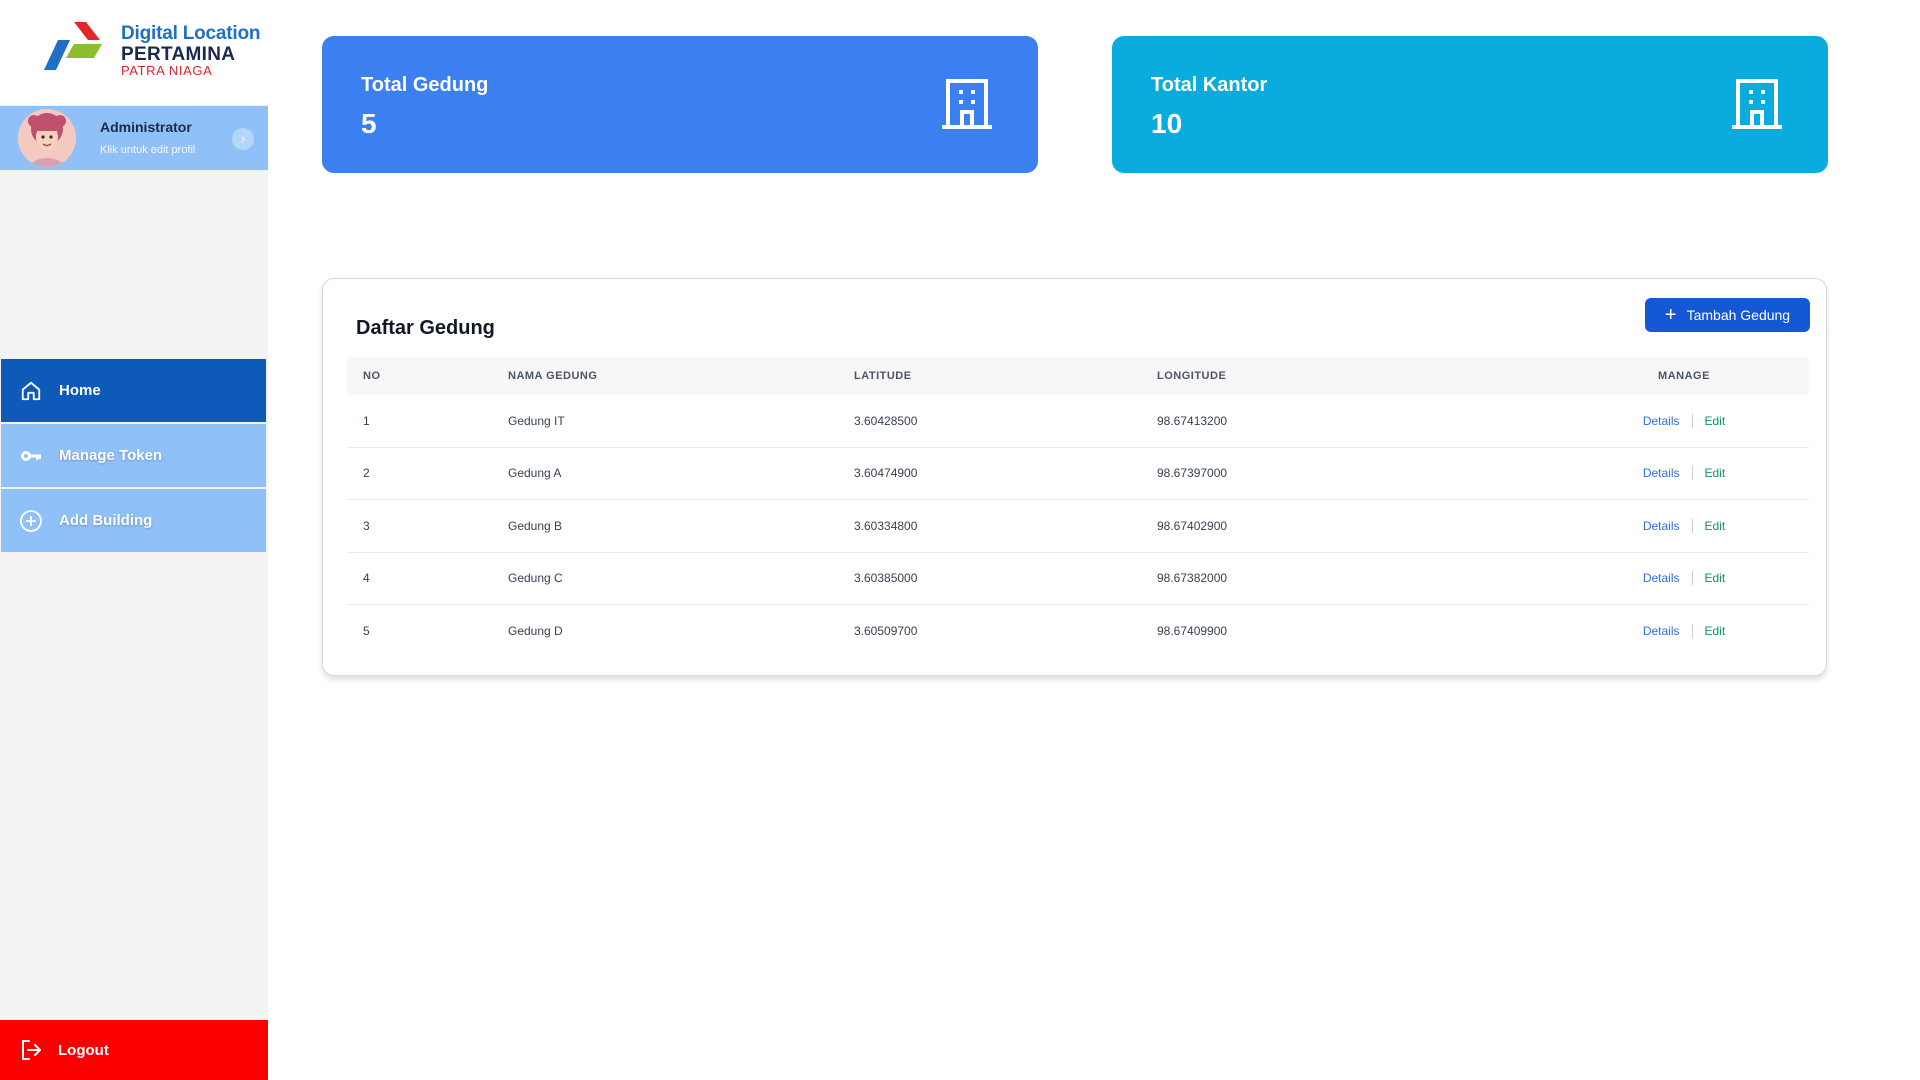  What do you see at coordinates (425, 328) in the screenshot?
I see `panel-title: Daftar Gedung` at bounding box center [425, 328].